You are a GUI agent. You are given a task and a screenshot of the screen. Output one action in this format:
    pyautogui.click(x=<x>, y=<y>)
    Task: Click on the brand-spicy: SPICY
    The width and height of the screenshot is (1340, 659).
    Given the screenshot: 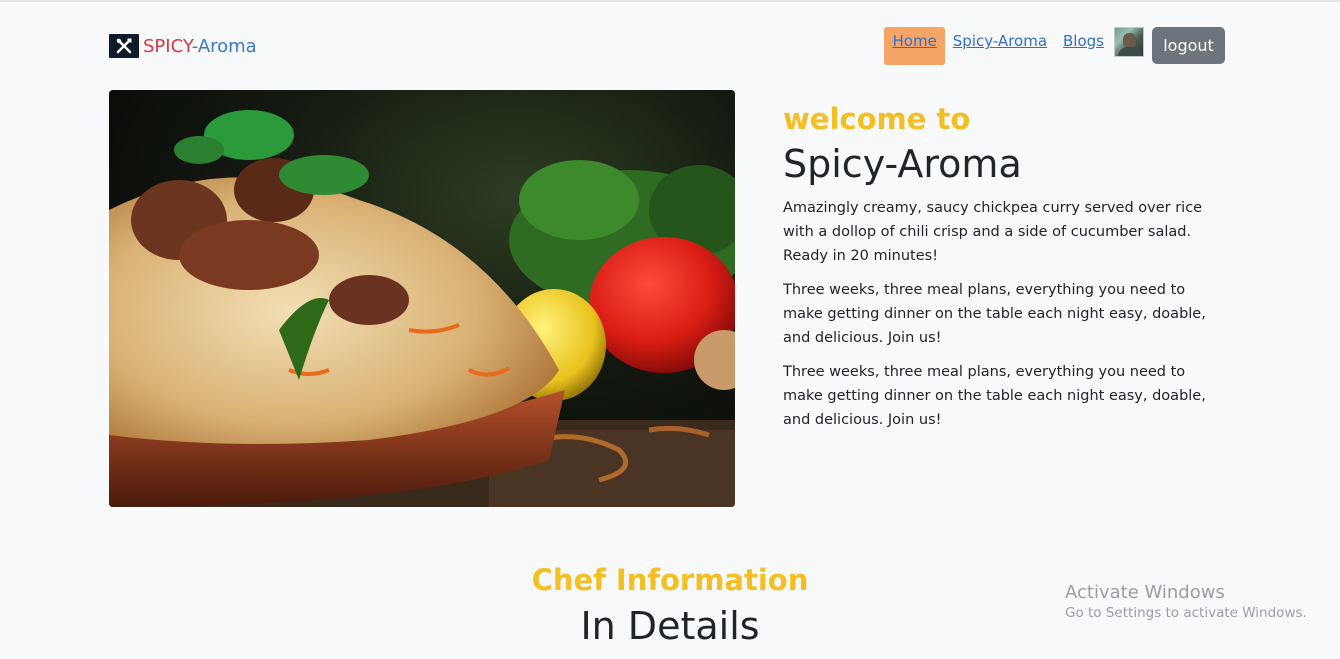 What is the action you would take?
    pyautogui.click(x=167, y=46)
    